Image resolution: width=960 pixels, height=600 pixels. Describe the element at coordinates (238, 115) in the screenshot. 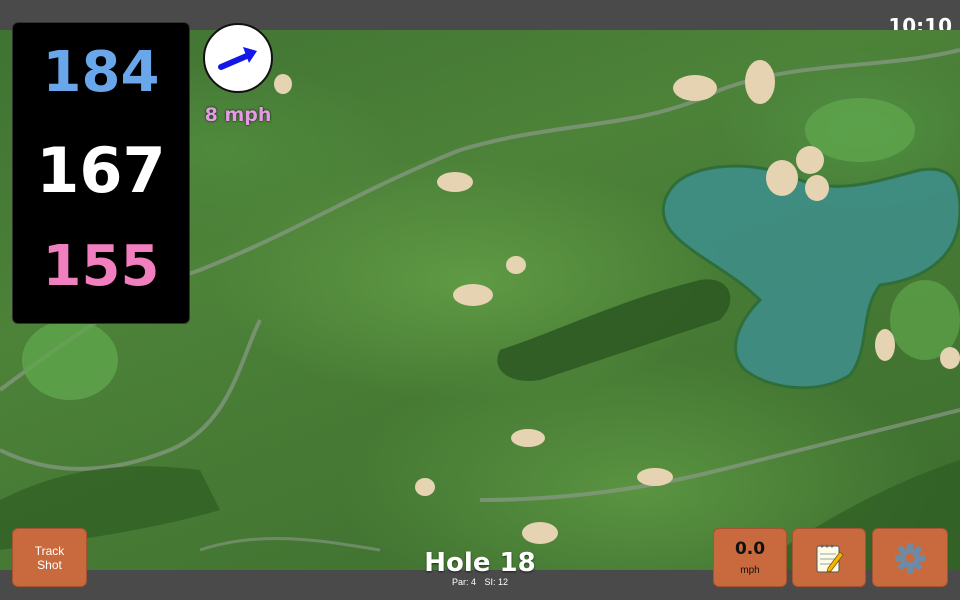

I see `wind-speed-label: 8 mph` at that location.